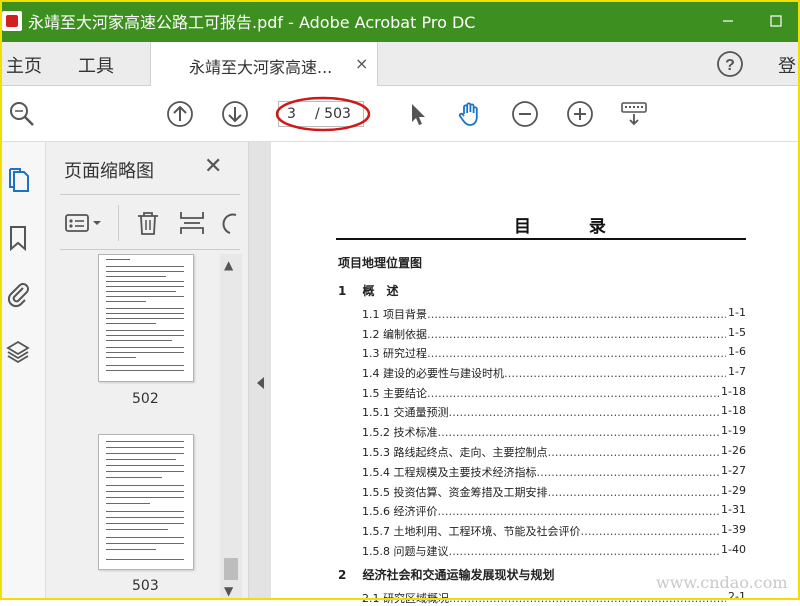  I want to click on insert-page-icon, so click(192, 223).